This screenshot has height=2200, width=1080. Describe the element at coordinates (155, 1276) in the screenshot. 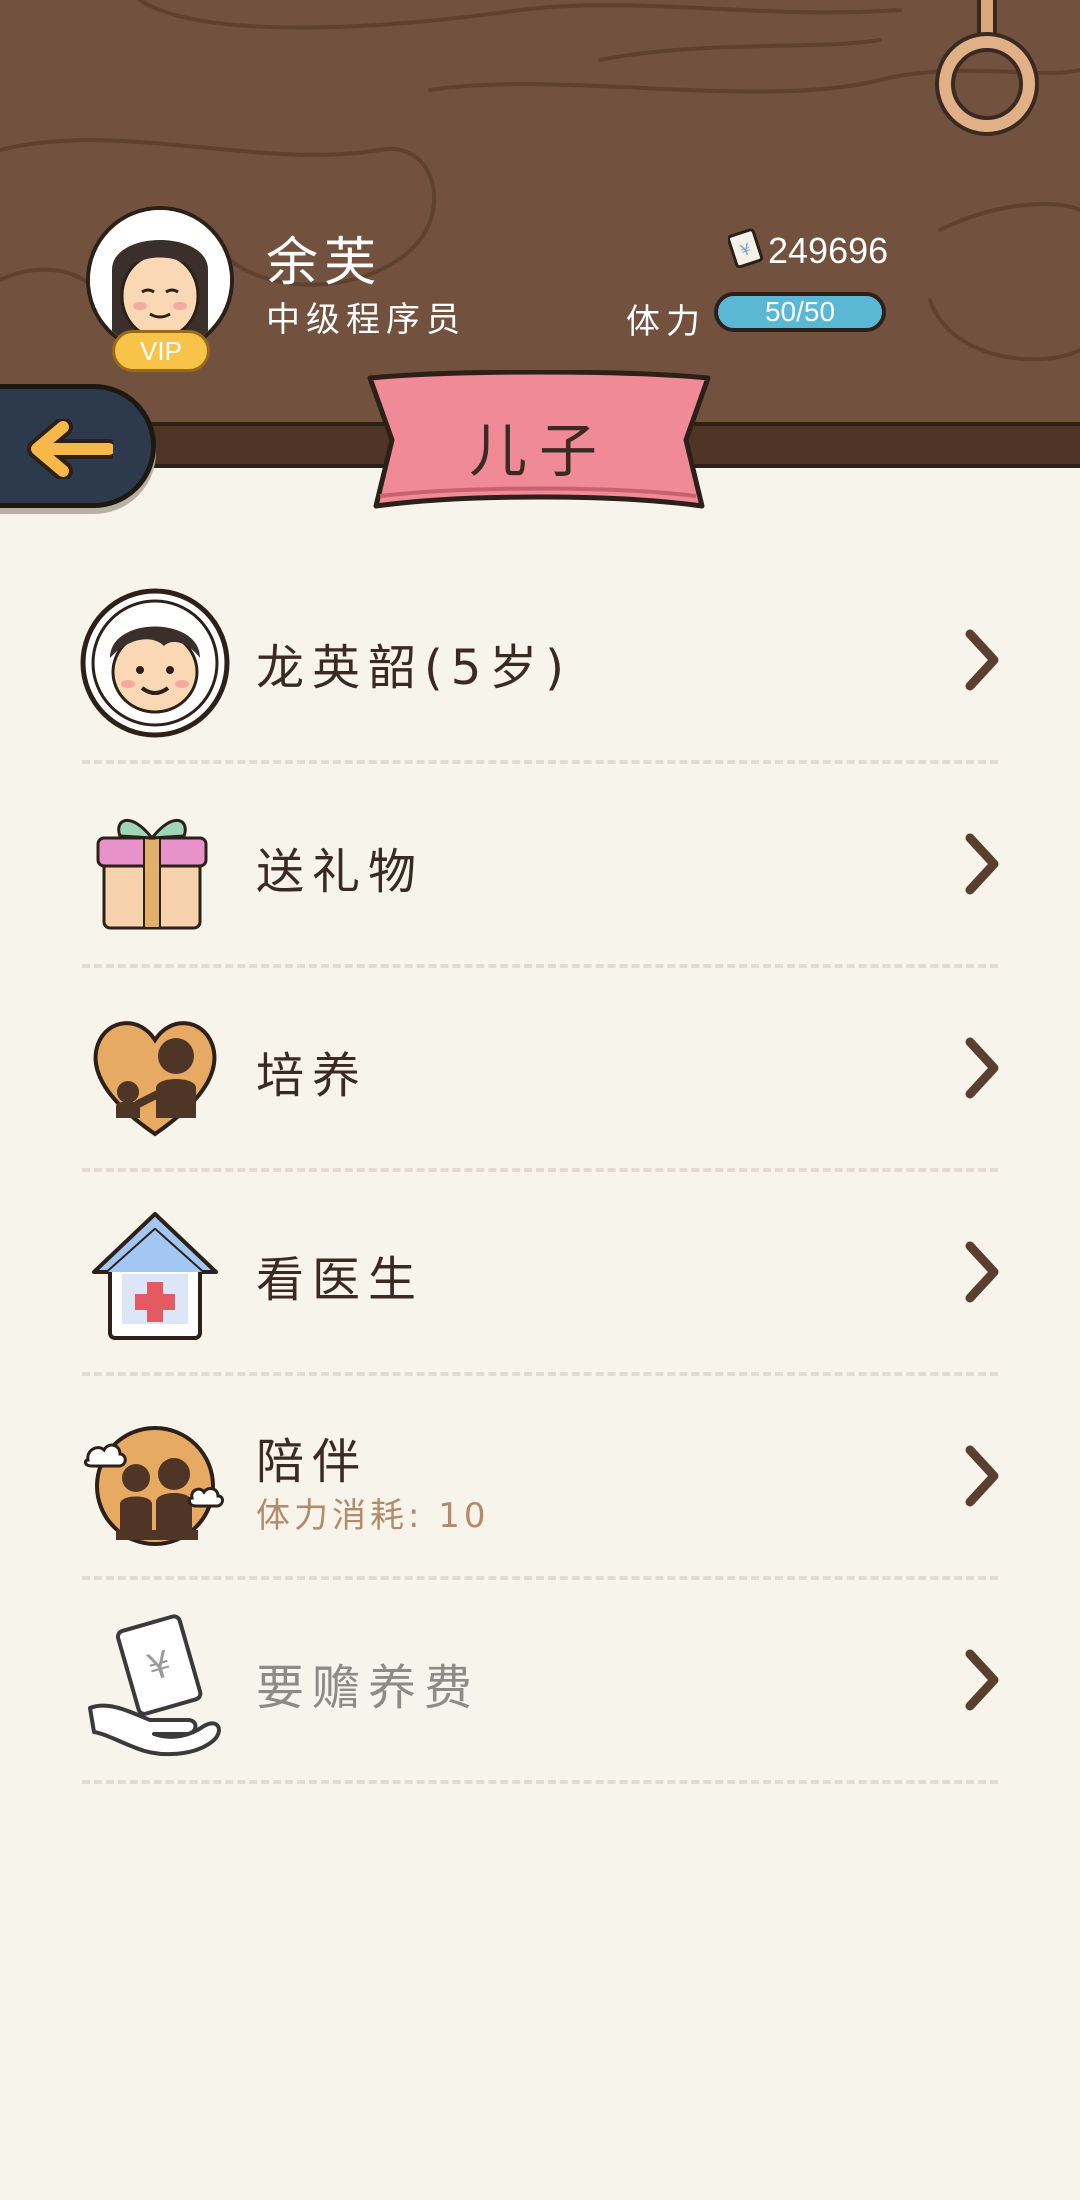

I see `hospital-icon` at that location.